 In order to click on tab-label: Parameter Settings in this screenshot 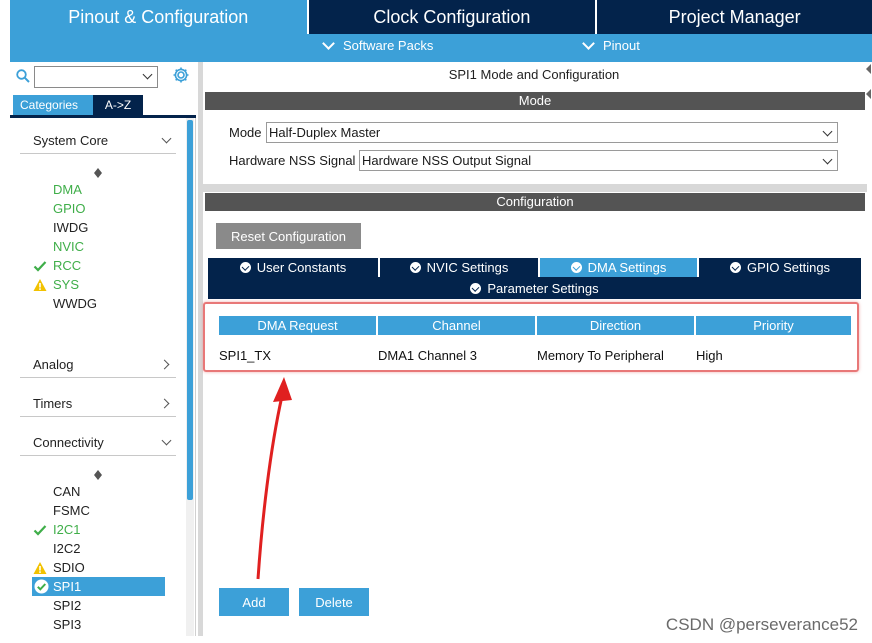, I will do `click(543, 288)`.